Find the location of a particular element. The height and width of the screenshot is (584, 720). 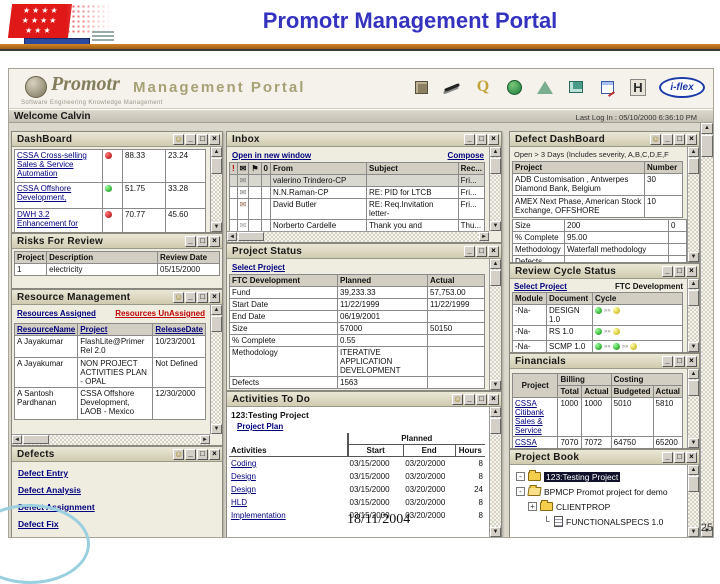

defect-analysis-link: Defect Analysis is located at coordinates (49, 490).